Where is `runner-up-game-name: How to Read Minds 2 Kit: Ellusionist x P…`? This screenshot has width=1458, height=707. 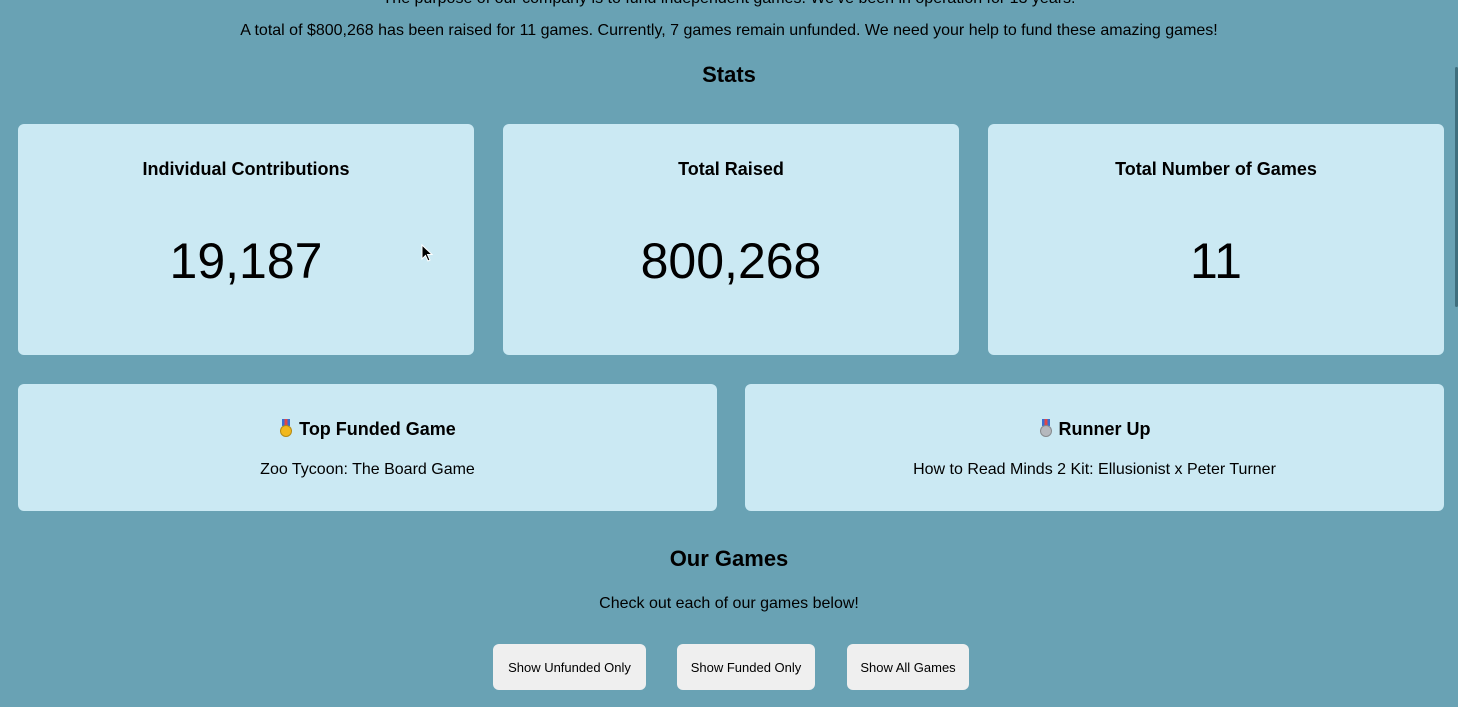 runner-up-game-name: How to Read Minds 2 Kit: Ellusionist x P… is located at coordinates (1094, 469).